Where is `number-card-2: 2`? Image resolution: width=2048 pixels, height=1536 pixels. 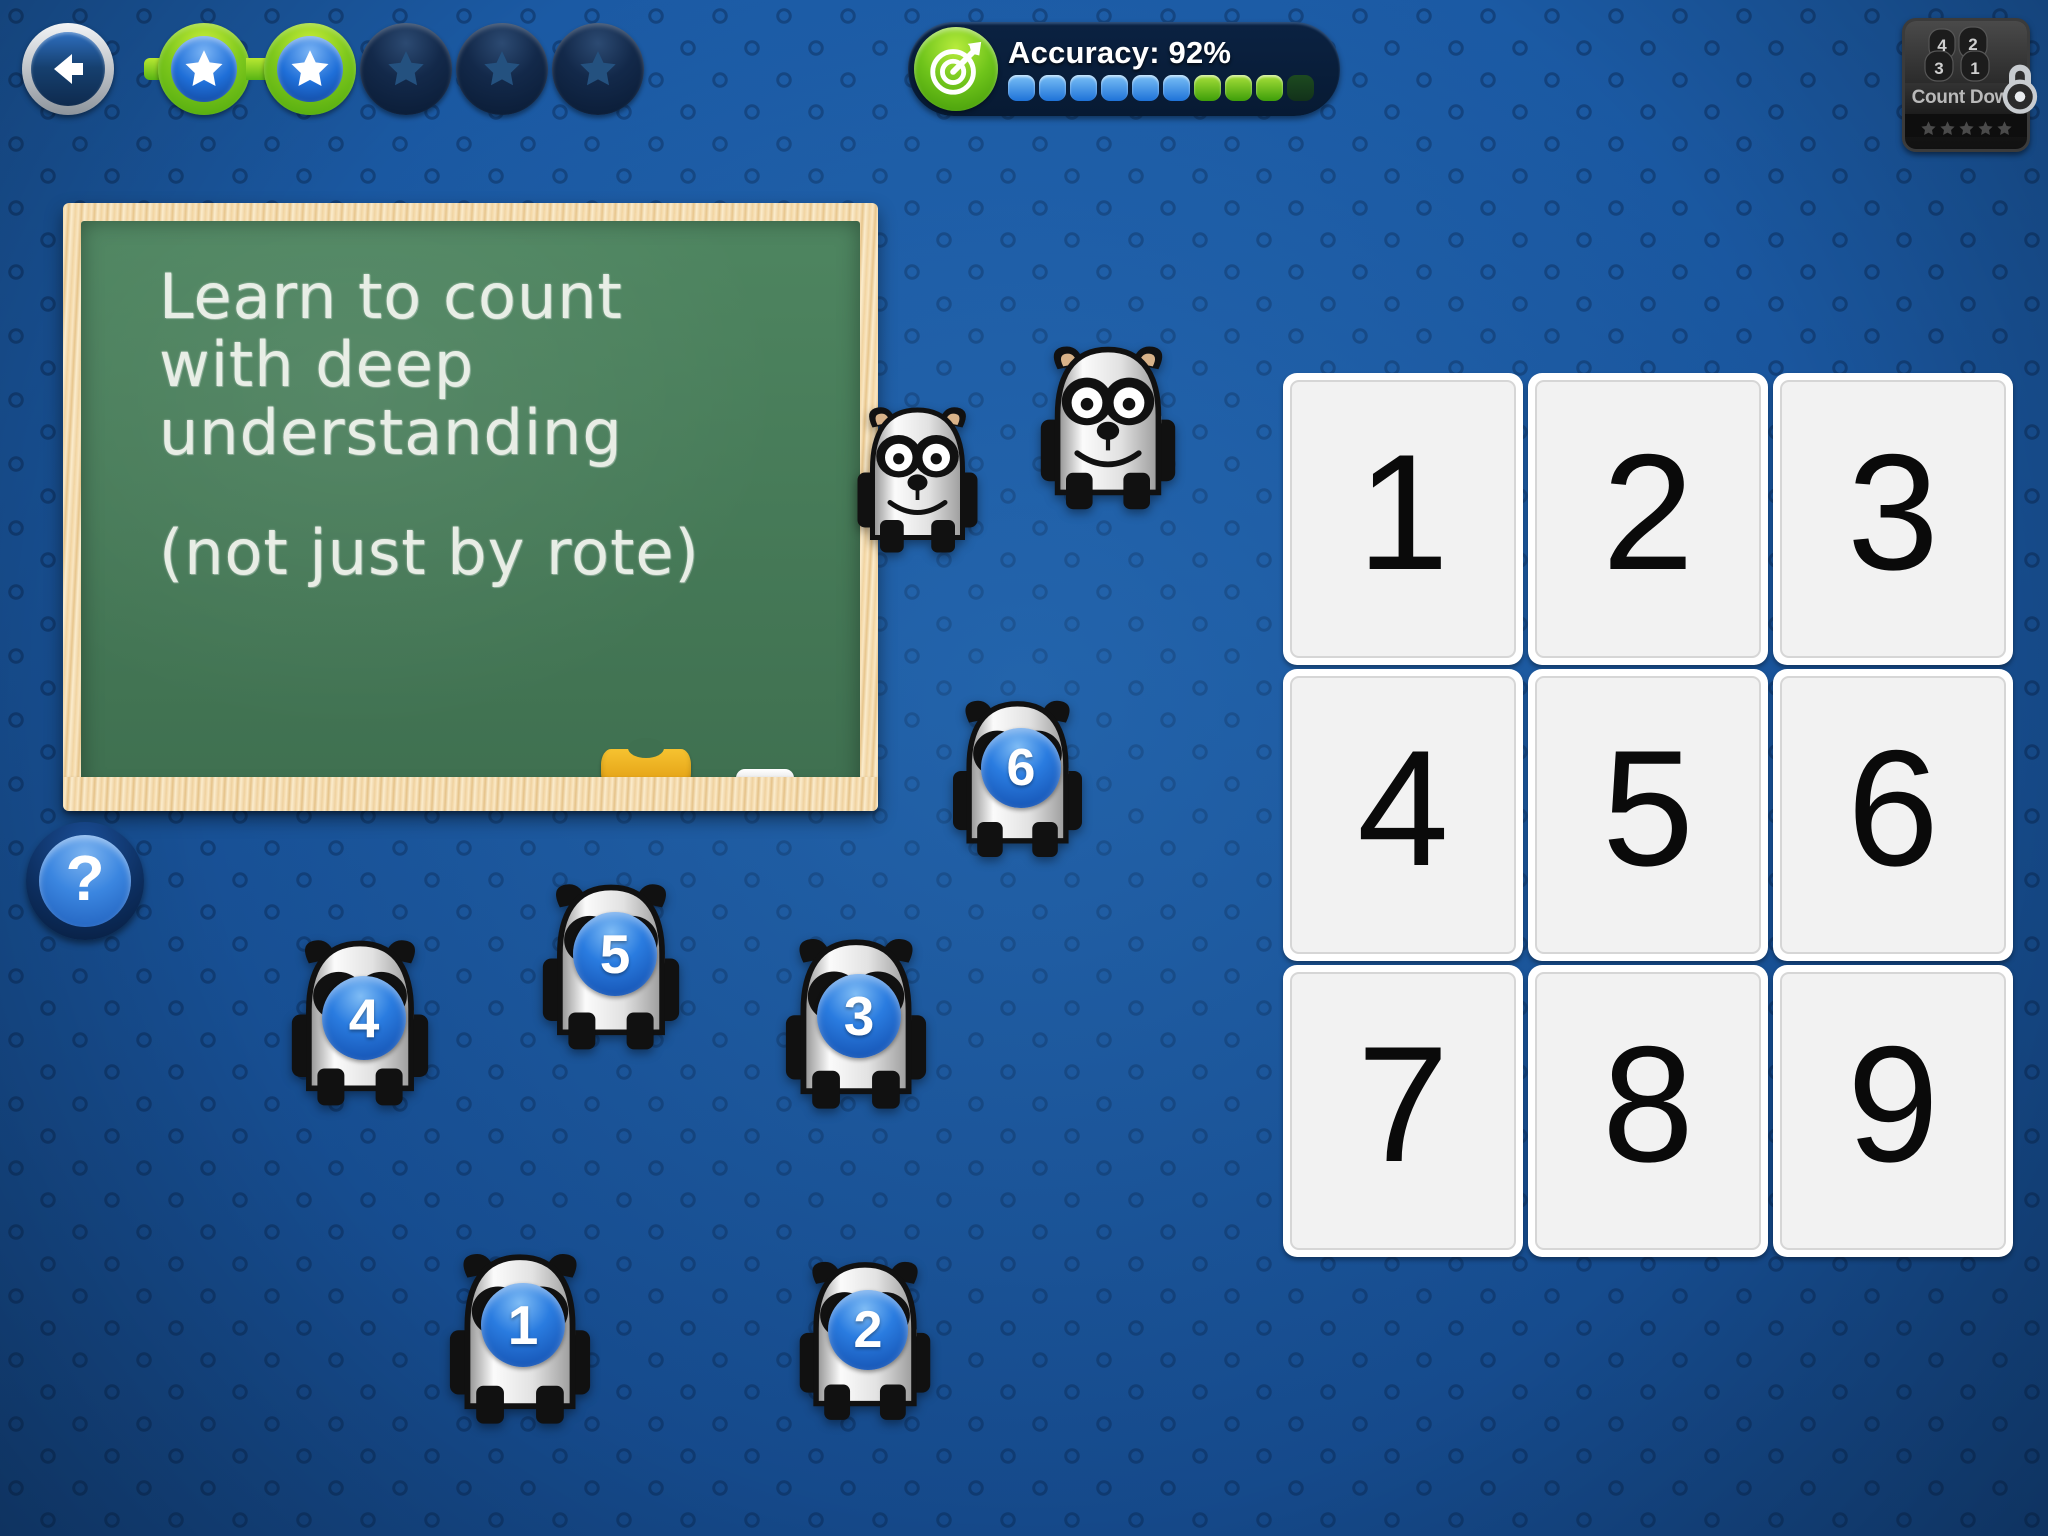 number-card-2: 2 is located at coordinates (1648, 519).